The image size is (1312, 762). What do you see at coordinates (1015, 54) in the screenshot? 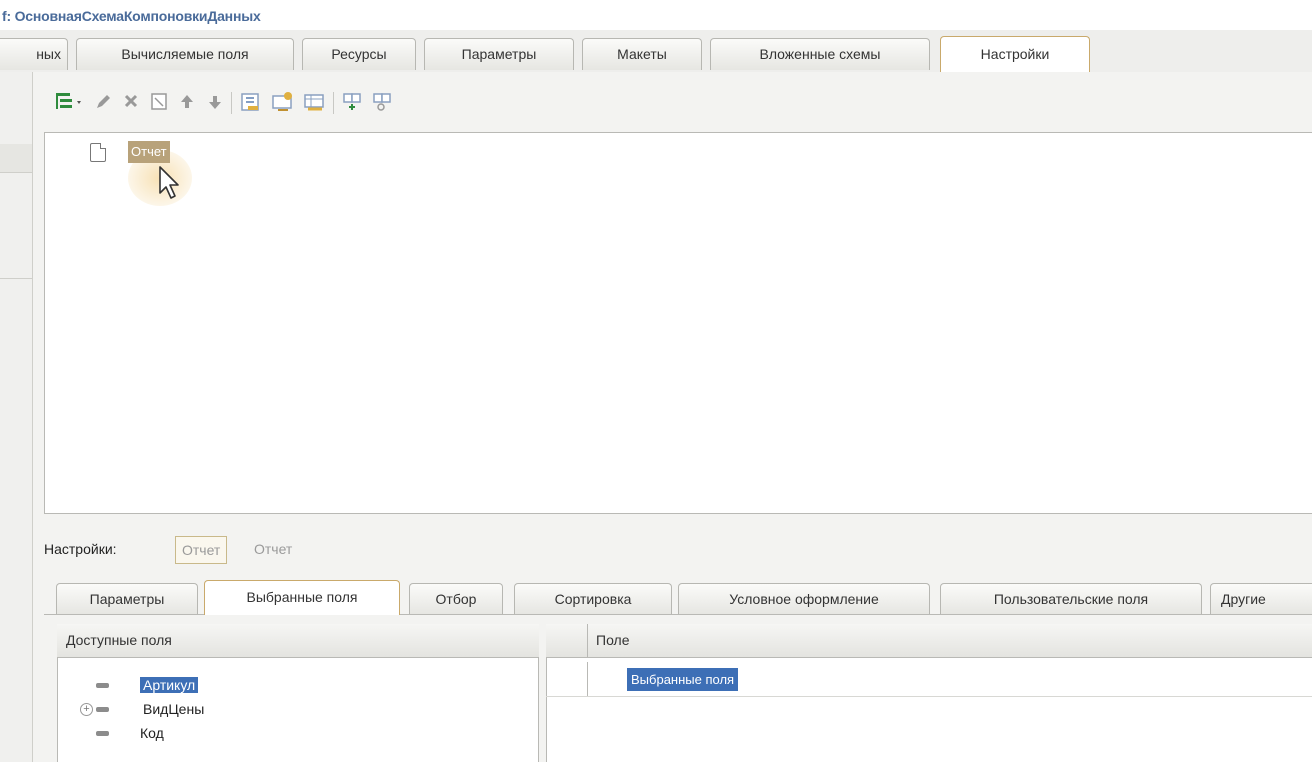
I see `tab-settings: Настройки` at bounding box center [1015, 54].